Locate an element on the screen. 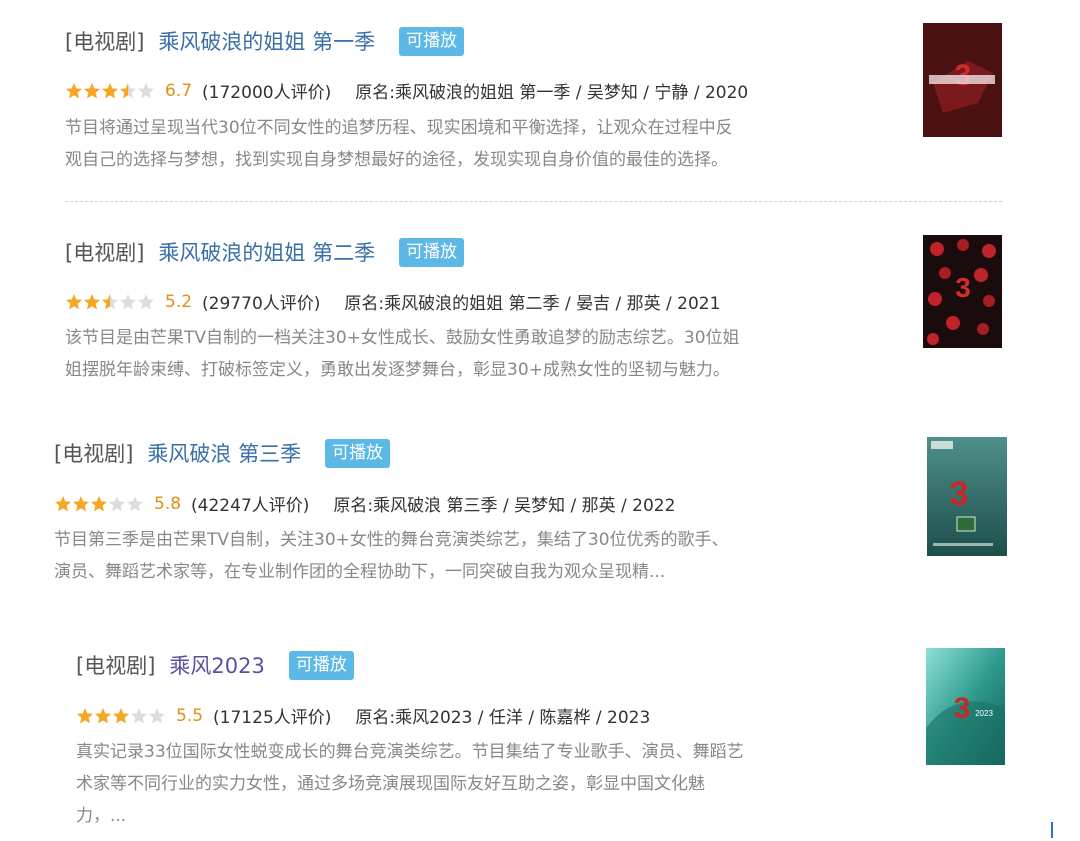 The width and height of the screenshot is (1080, 841). title-link: 乘风破浪的姐姐 第二季 is located at coordinates (266, 252).